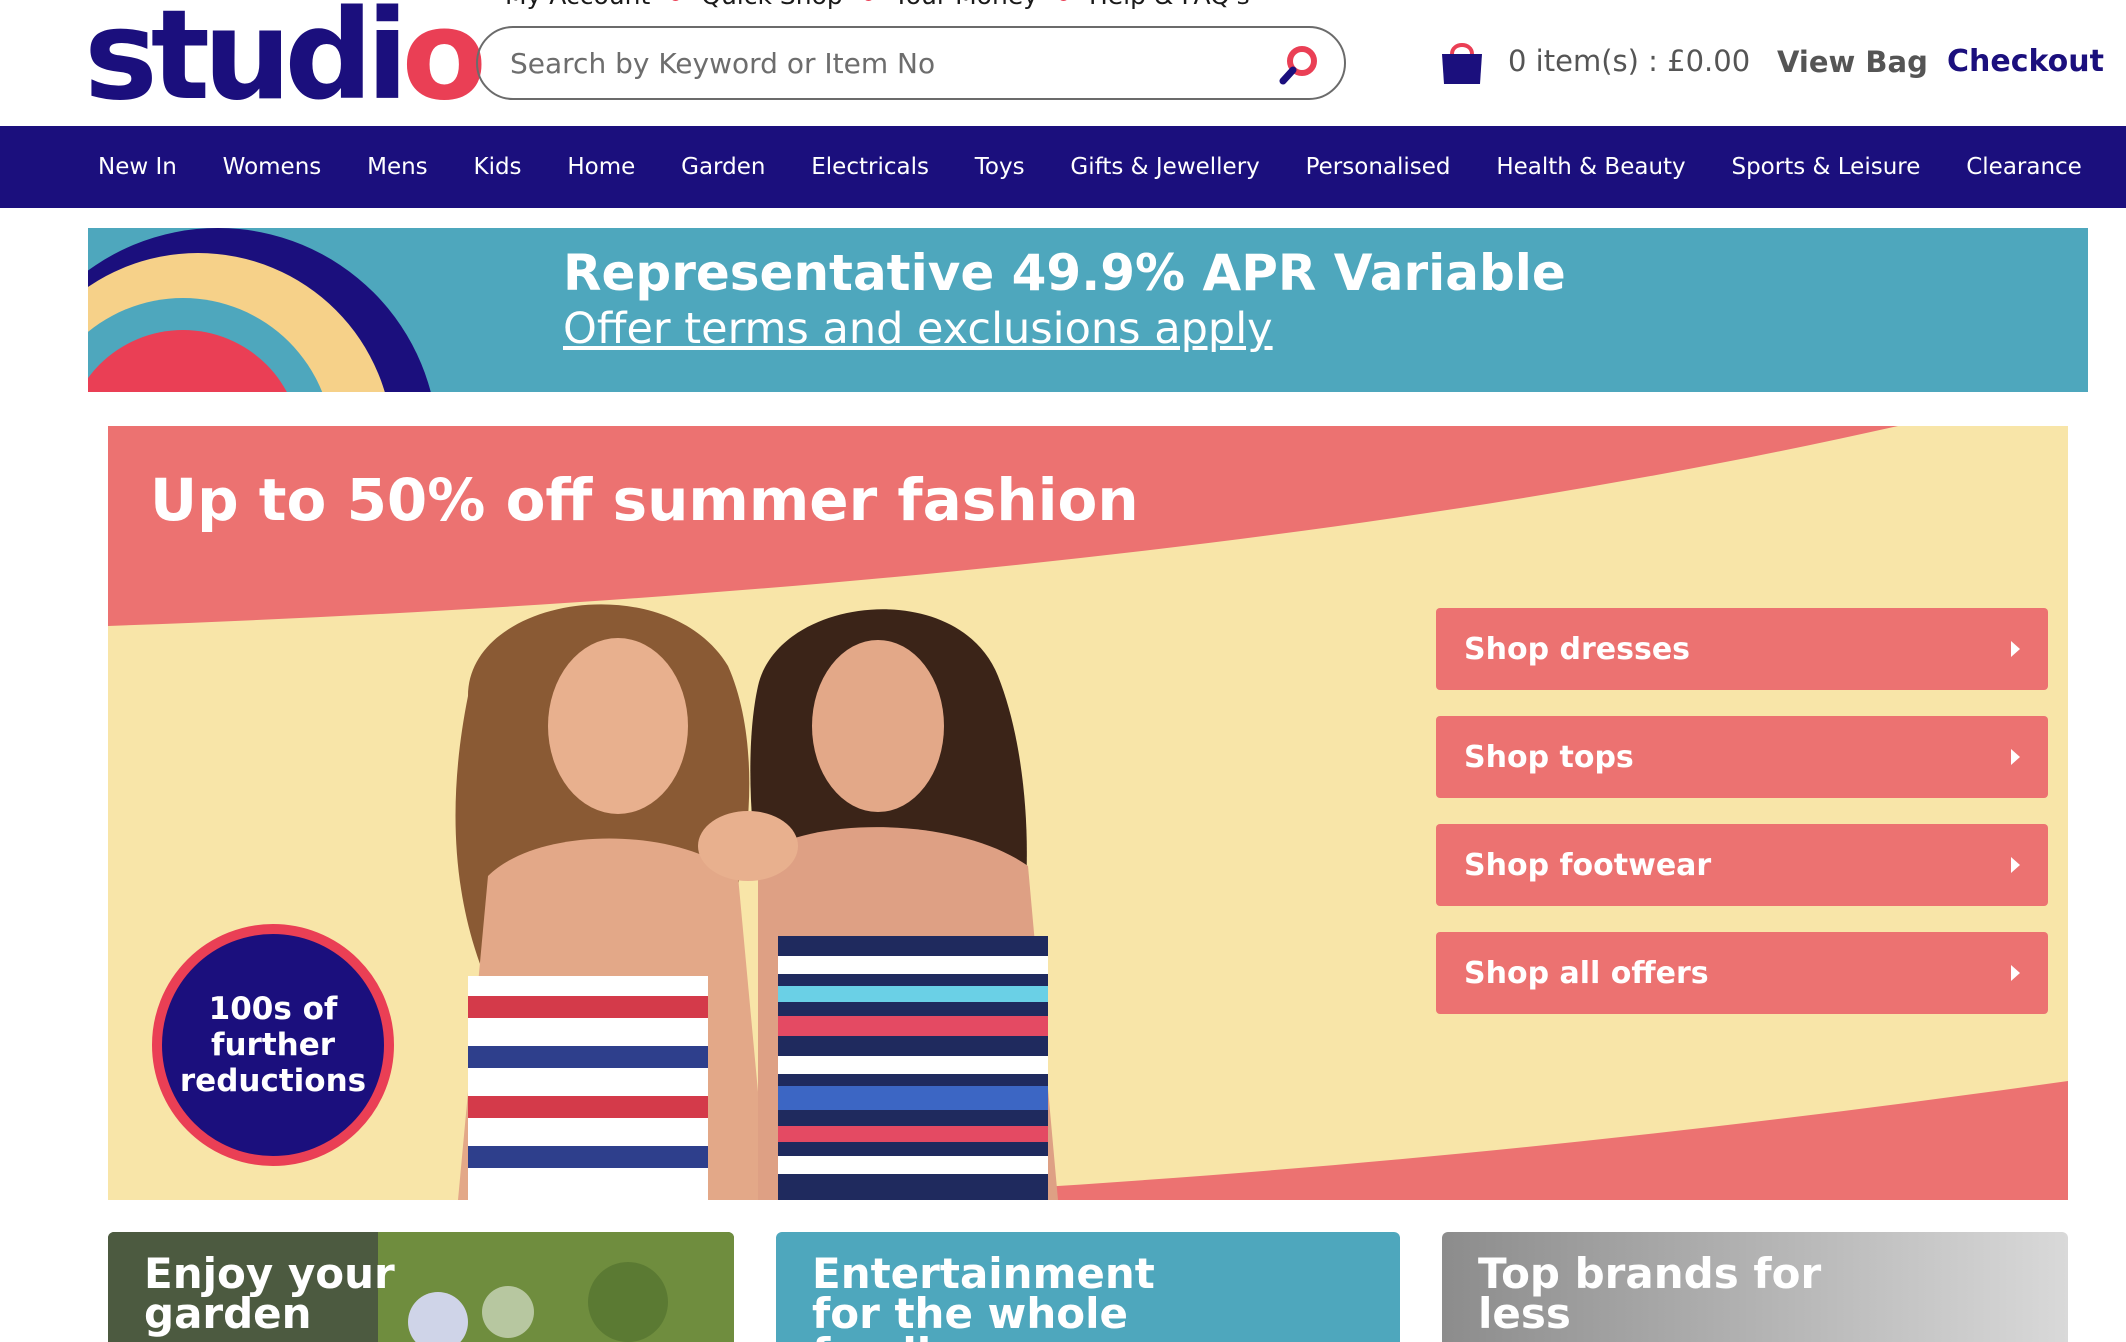  I want to click on nav-item-electricals: Electricals, so click(870, 167).